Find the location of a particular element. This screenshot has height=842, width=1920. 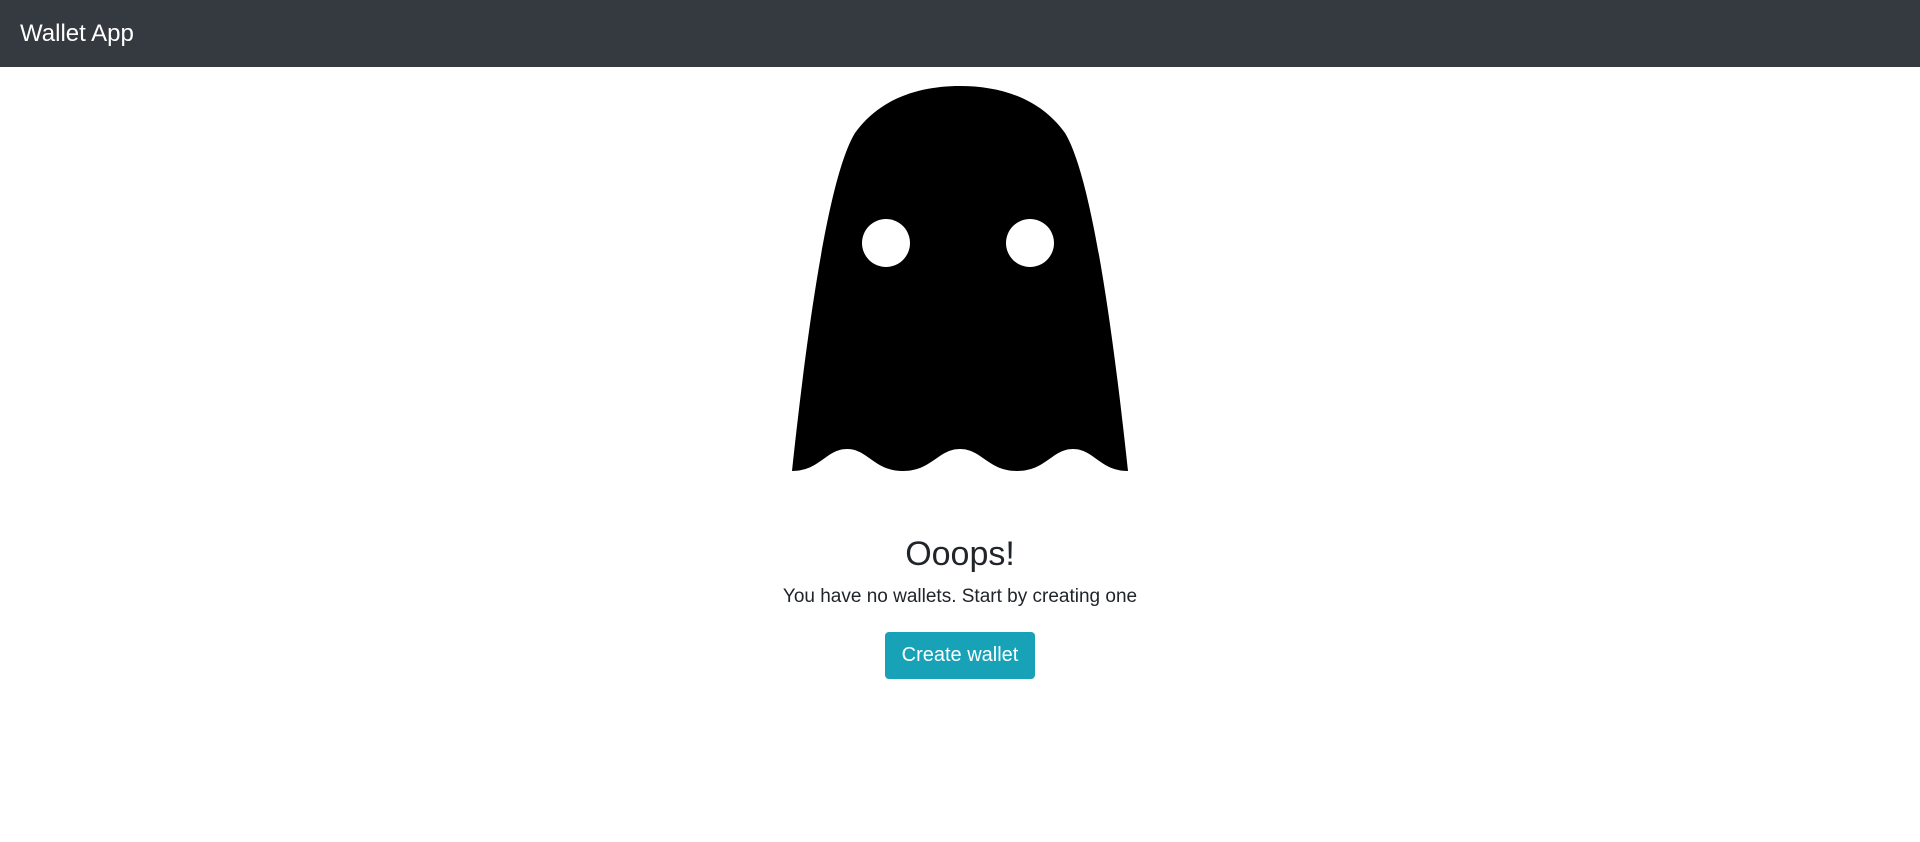

ghost-icon is located at coordinates (960, 278).